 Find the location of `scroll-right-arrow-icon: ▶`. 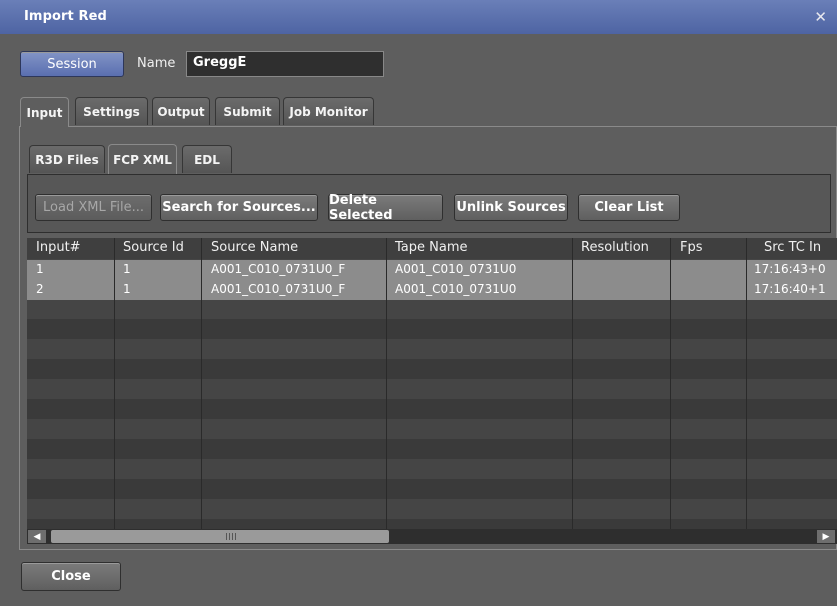

scroll-right-arrow-icon: ▶ is located at coordinates (826, 536).